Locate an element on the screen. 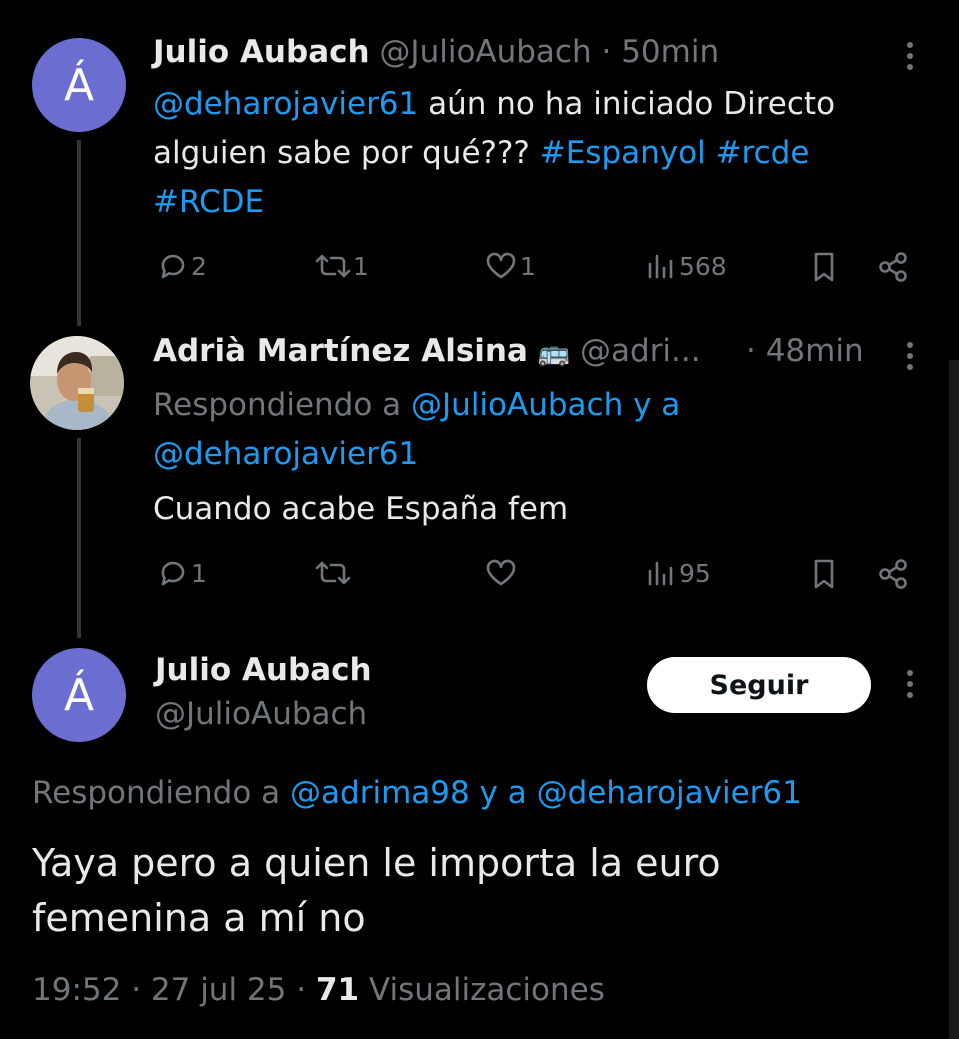 Image resolution: width=959 pixels, height=1039 pixels. replying-user-link: @deharojavier61 is located at coordinates (285, 454).